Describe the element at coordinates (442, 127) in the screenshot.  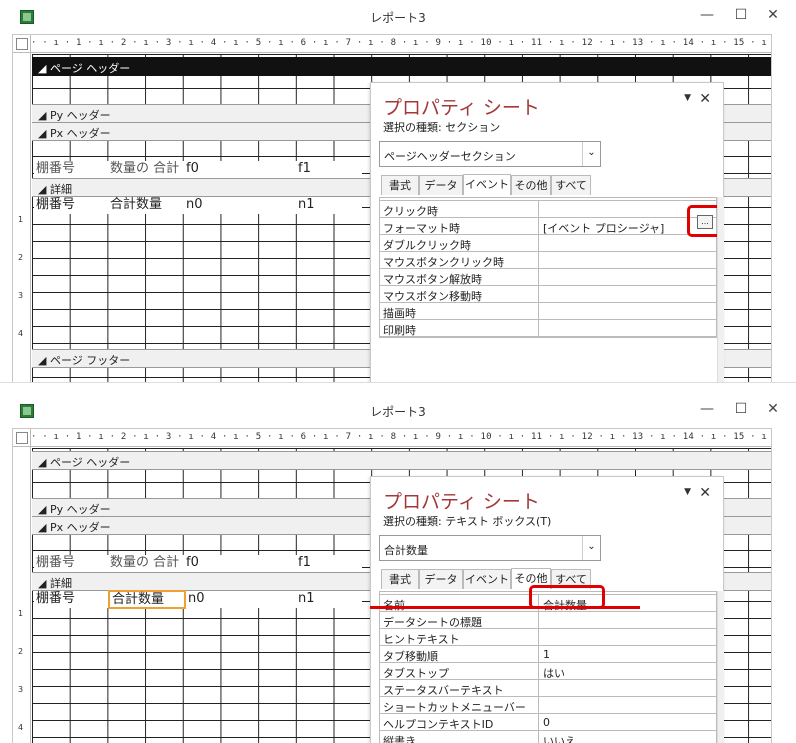
I see `selection-type: 選択の種類: セクション` at that location.